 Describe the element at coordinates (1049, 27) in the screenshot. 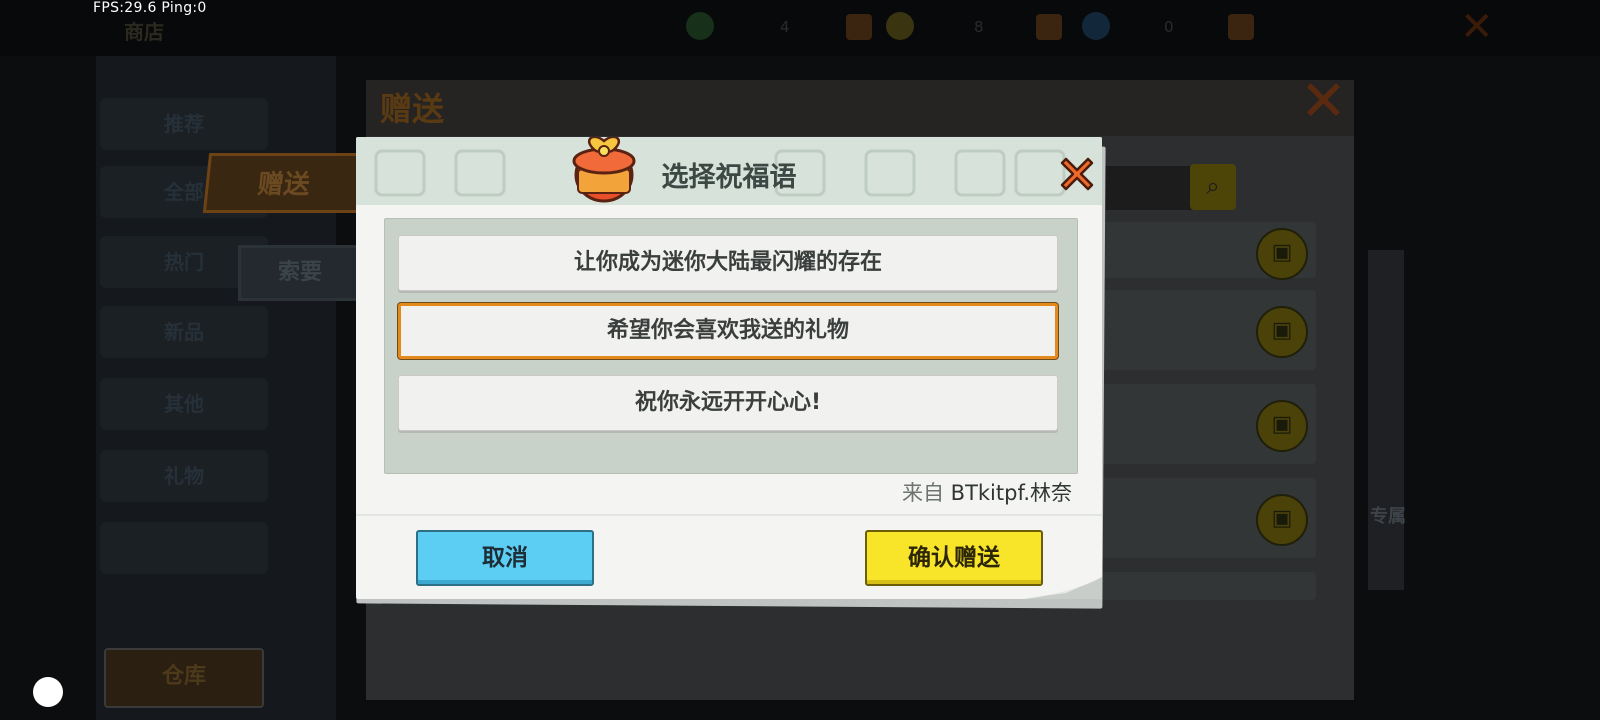

I see `add-currency-2-button` at that location.